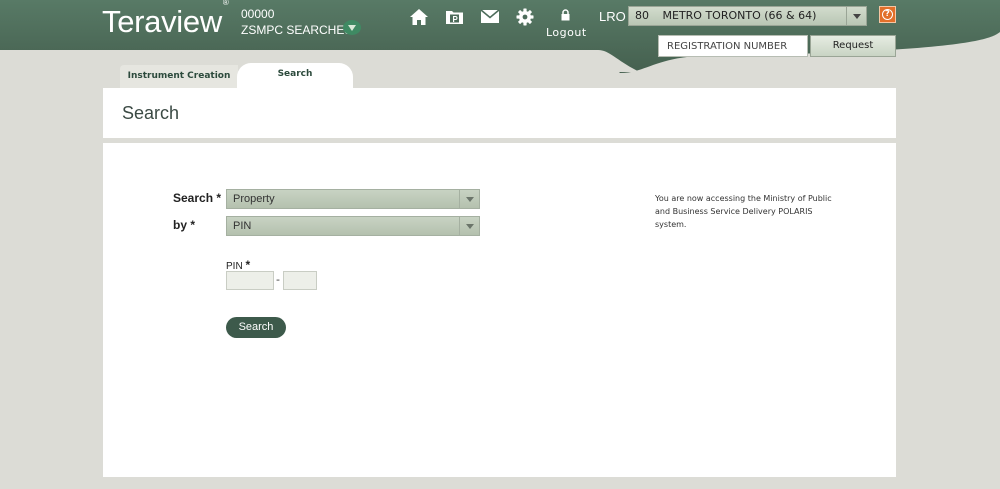  Describe the element at coordinates (250, 280) in the screenshot. I see `pin-block-input` at that location.